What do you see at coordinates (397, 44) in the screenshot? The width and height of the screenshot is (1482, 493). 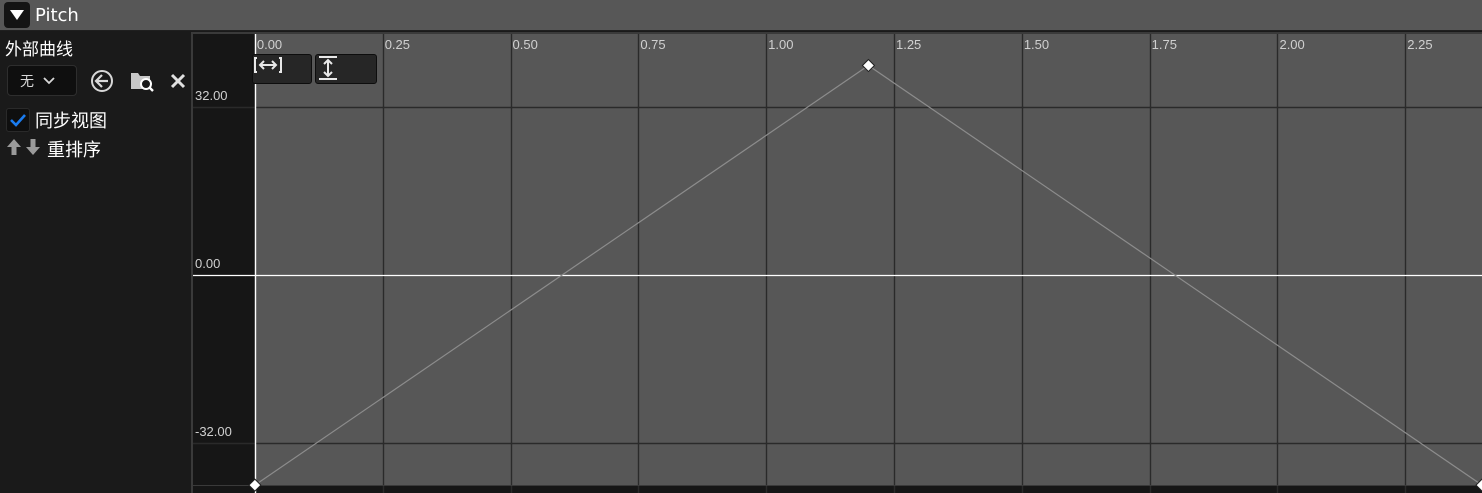 I see `x-tick-label: 0.25` at bounding box center [397, 44].